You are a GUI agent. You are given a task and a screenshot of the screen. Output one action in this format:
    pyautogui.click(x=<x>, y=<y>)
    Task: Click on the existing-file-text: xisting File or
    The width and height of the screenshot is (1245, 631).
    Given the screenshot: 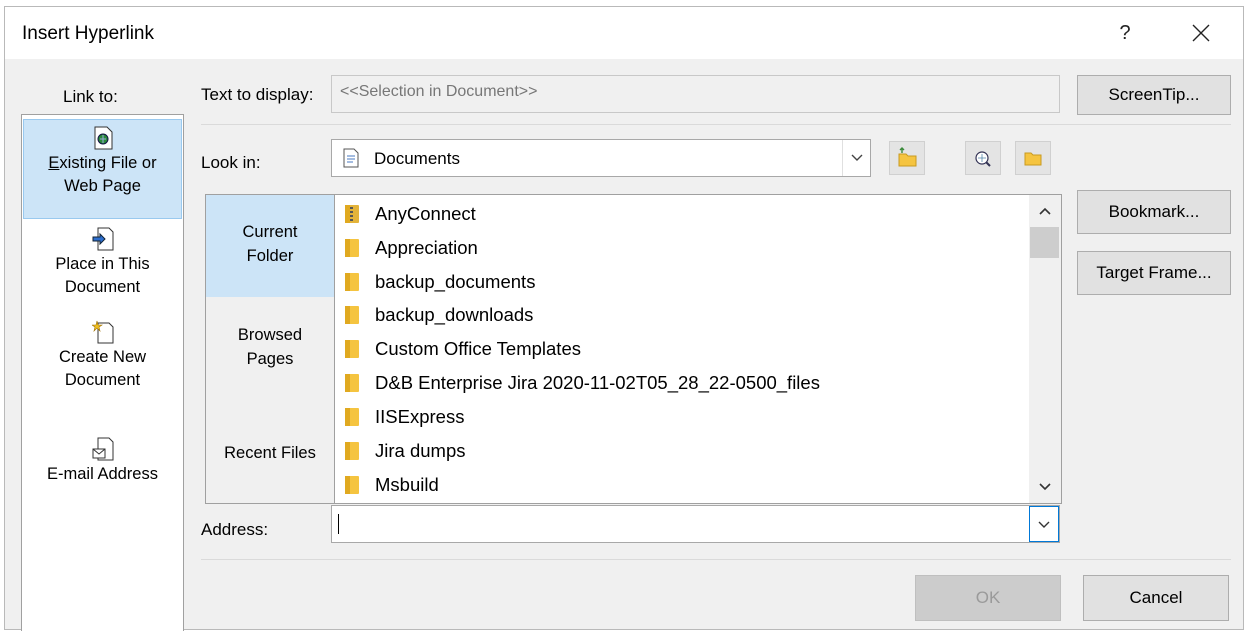 What is the action you would take?
    pyautogui.click(x=108, y=163)
    